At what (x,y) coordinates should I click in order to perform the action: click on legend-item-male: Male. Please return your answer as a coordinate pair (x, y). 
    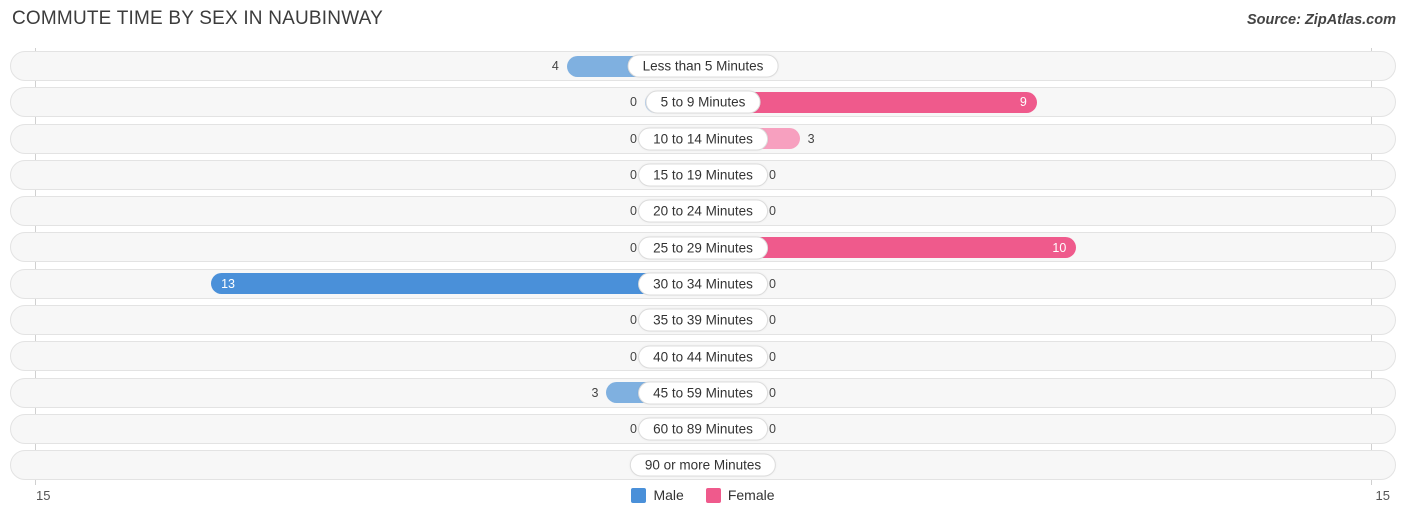
    Looking at the image, I should click on (657, 495).